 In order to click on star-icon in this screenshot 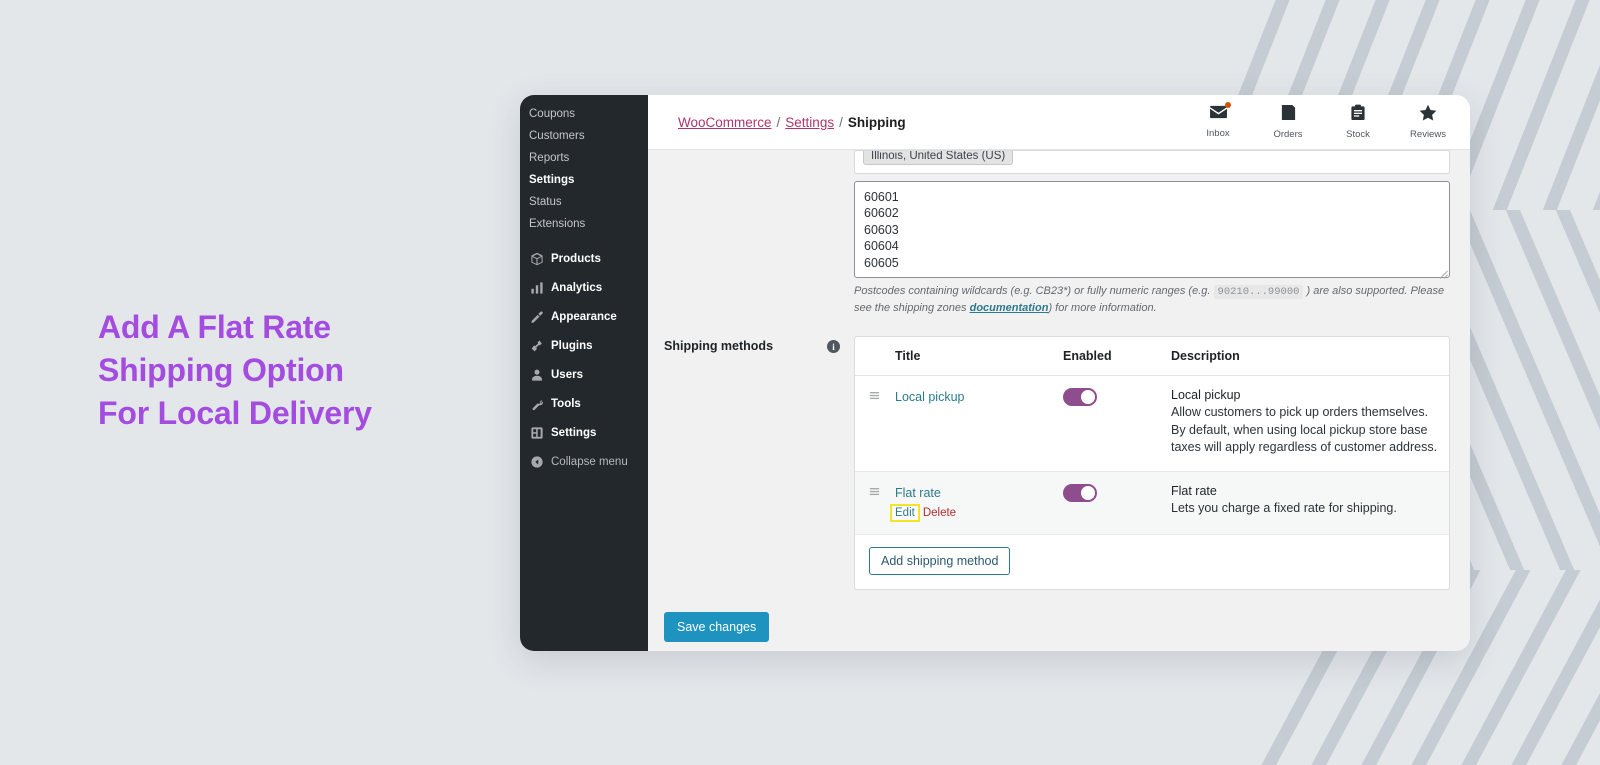, I will do `click(1428, 115)`.